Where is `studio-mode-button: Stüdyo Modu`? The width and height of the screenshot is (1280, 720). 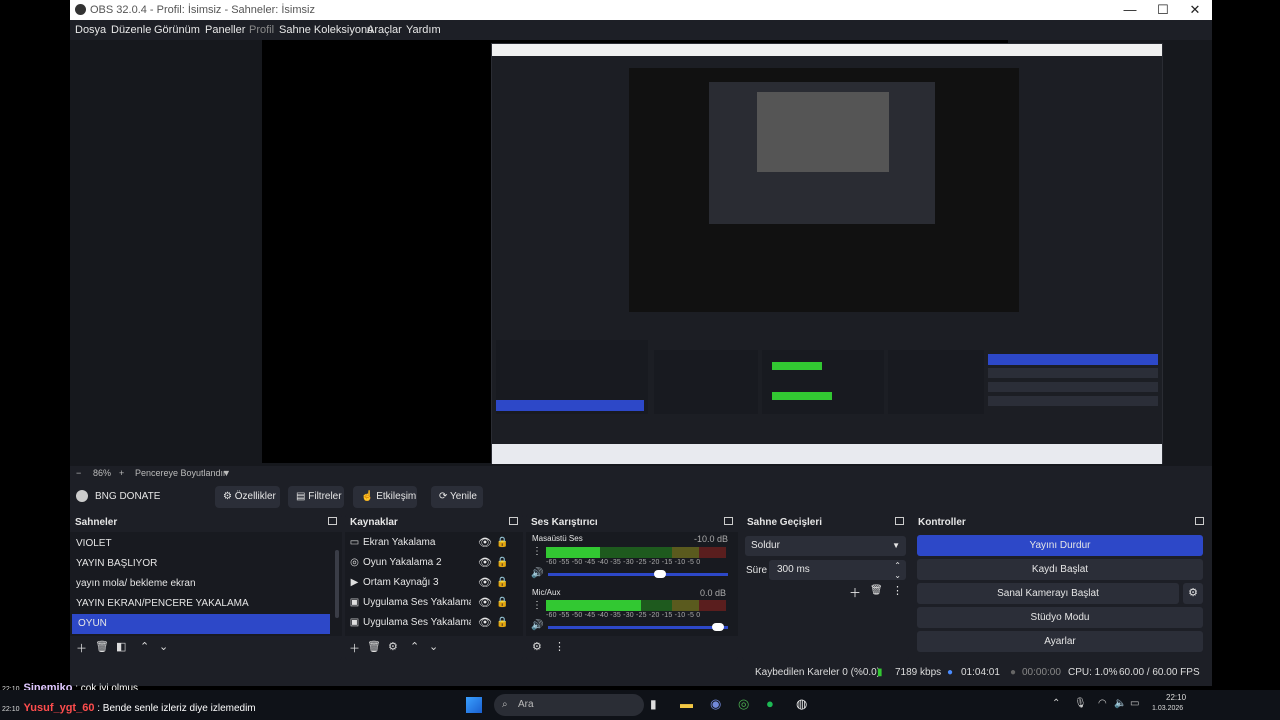
studio-mode-button: Stüdyo Modu is located at coordinates (1060, 617).